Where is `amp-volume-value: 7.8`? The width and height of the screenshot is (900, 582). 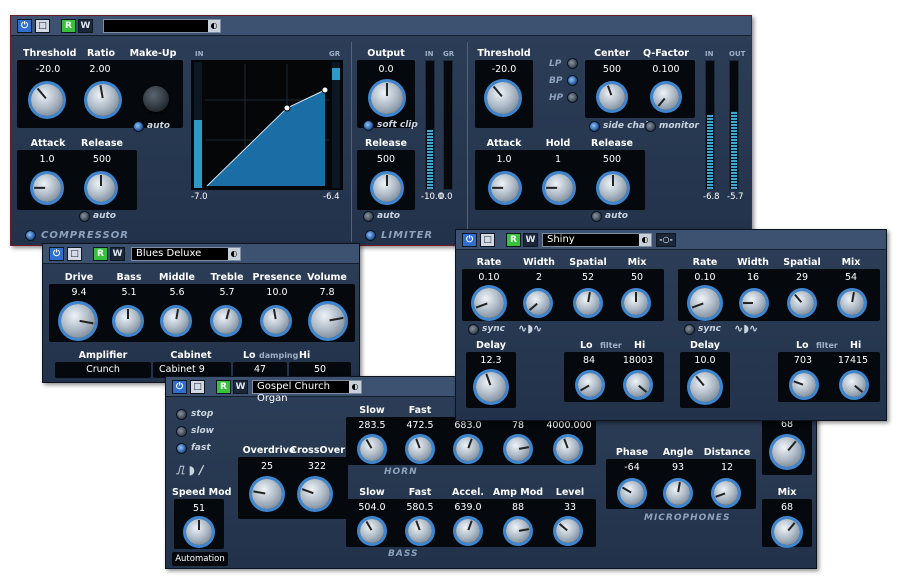
amp-volume-value: 7.8 is located at coordinates (327, 292).